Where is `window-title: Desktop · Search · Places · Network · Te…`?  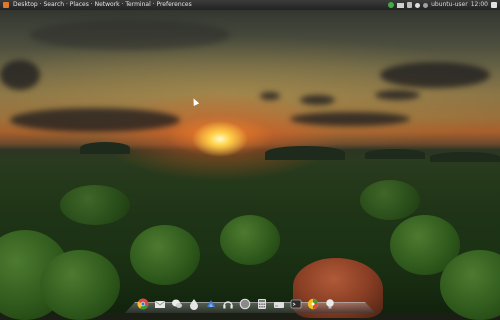 window-title: Desktop · Search · Places · Network · Te… is located at coordinates (102, 4).